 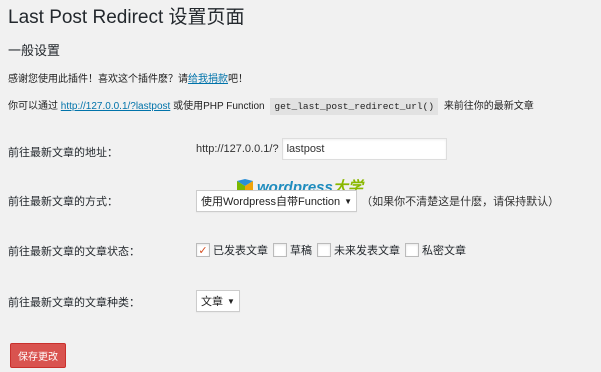 I want to click on method-selected-value: 使用Wordpress自带Function, so click(x=271, y=202).